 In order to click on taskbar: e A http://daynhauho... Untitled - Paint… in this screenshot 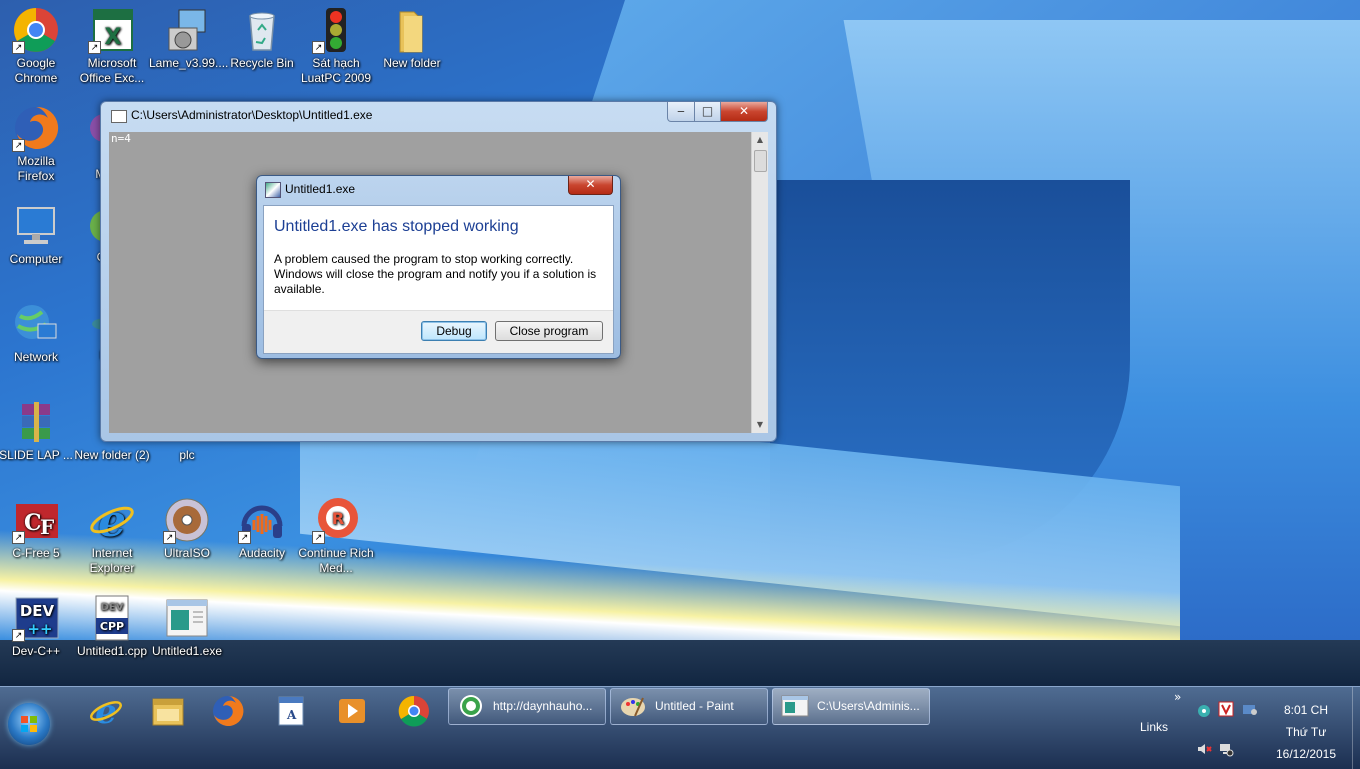, I will do `click(680, 727)`.